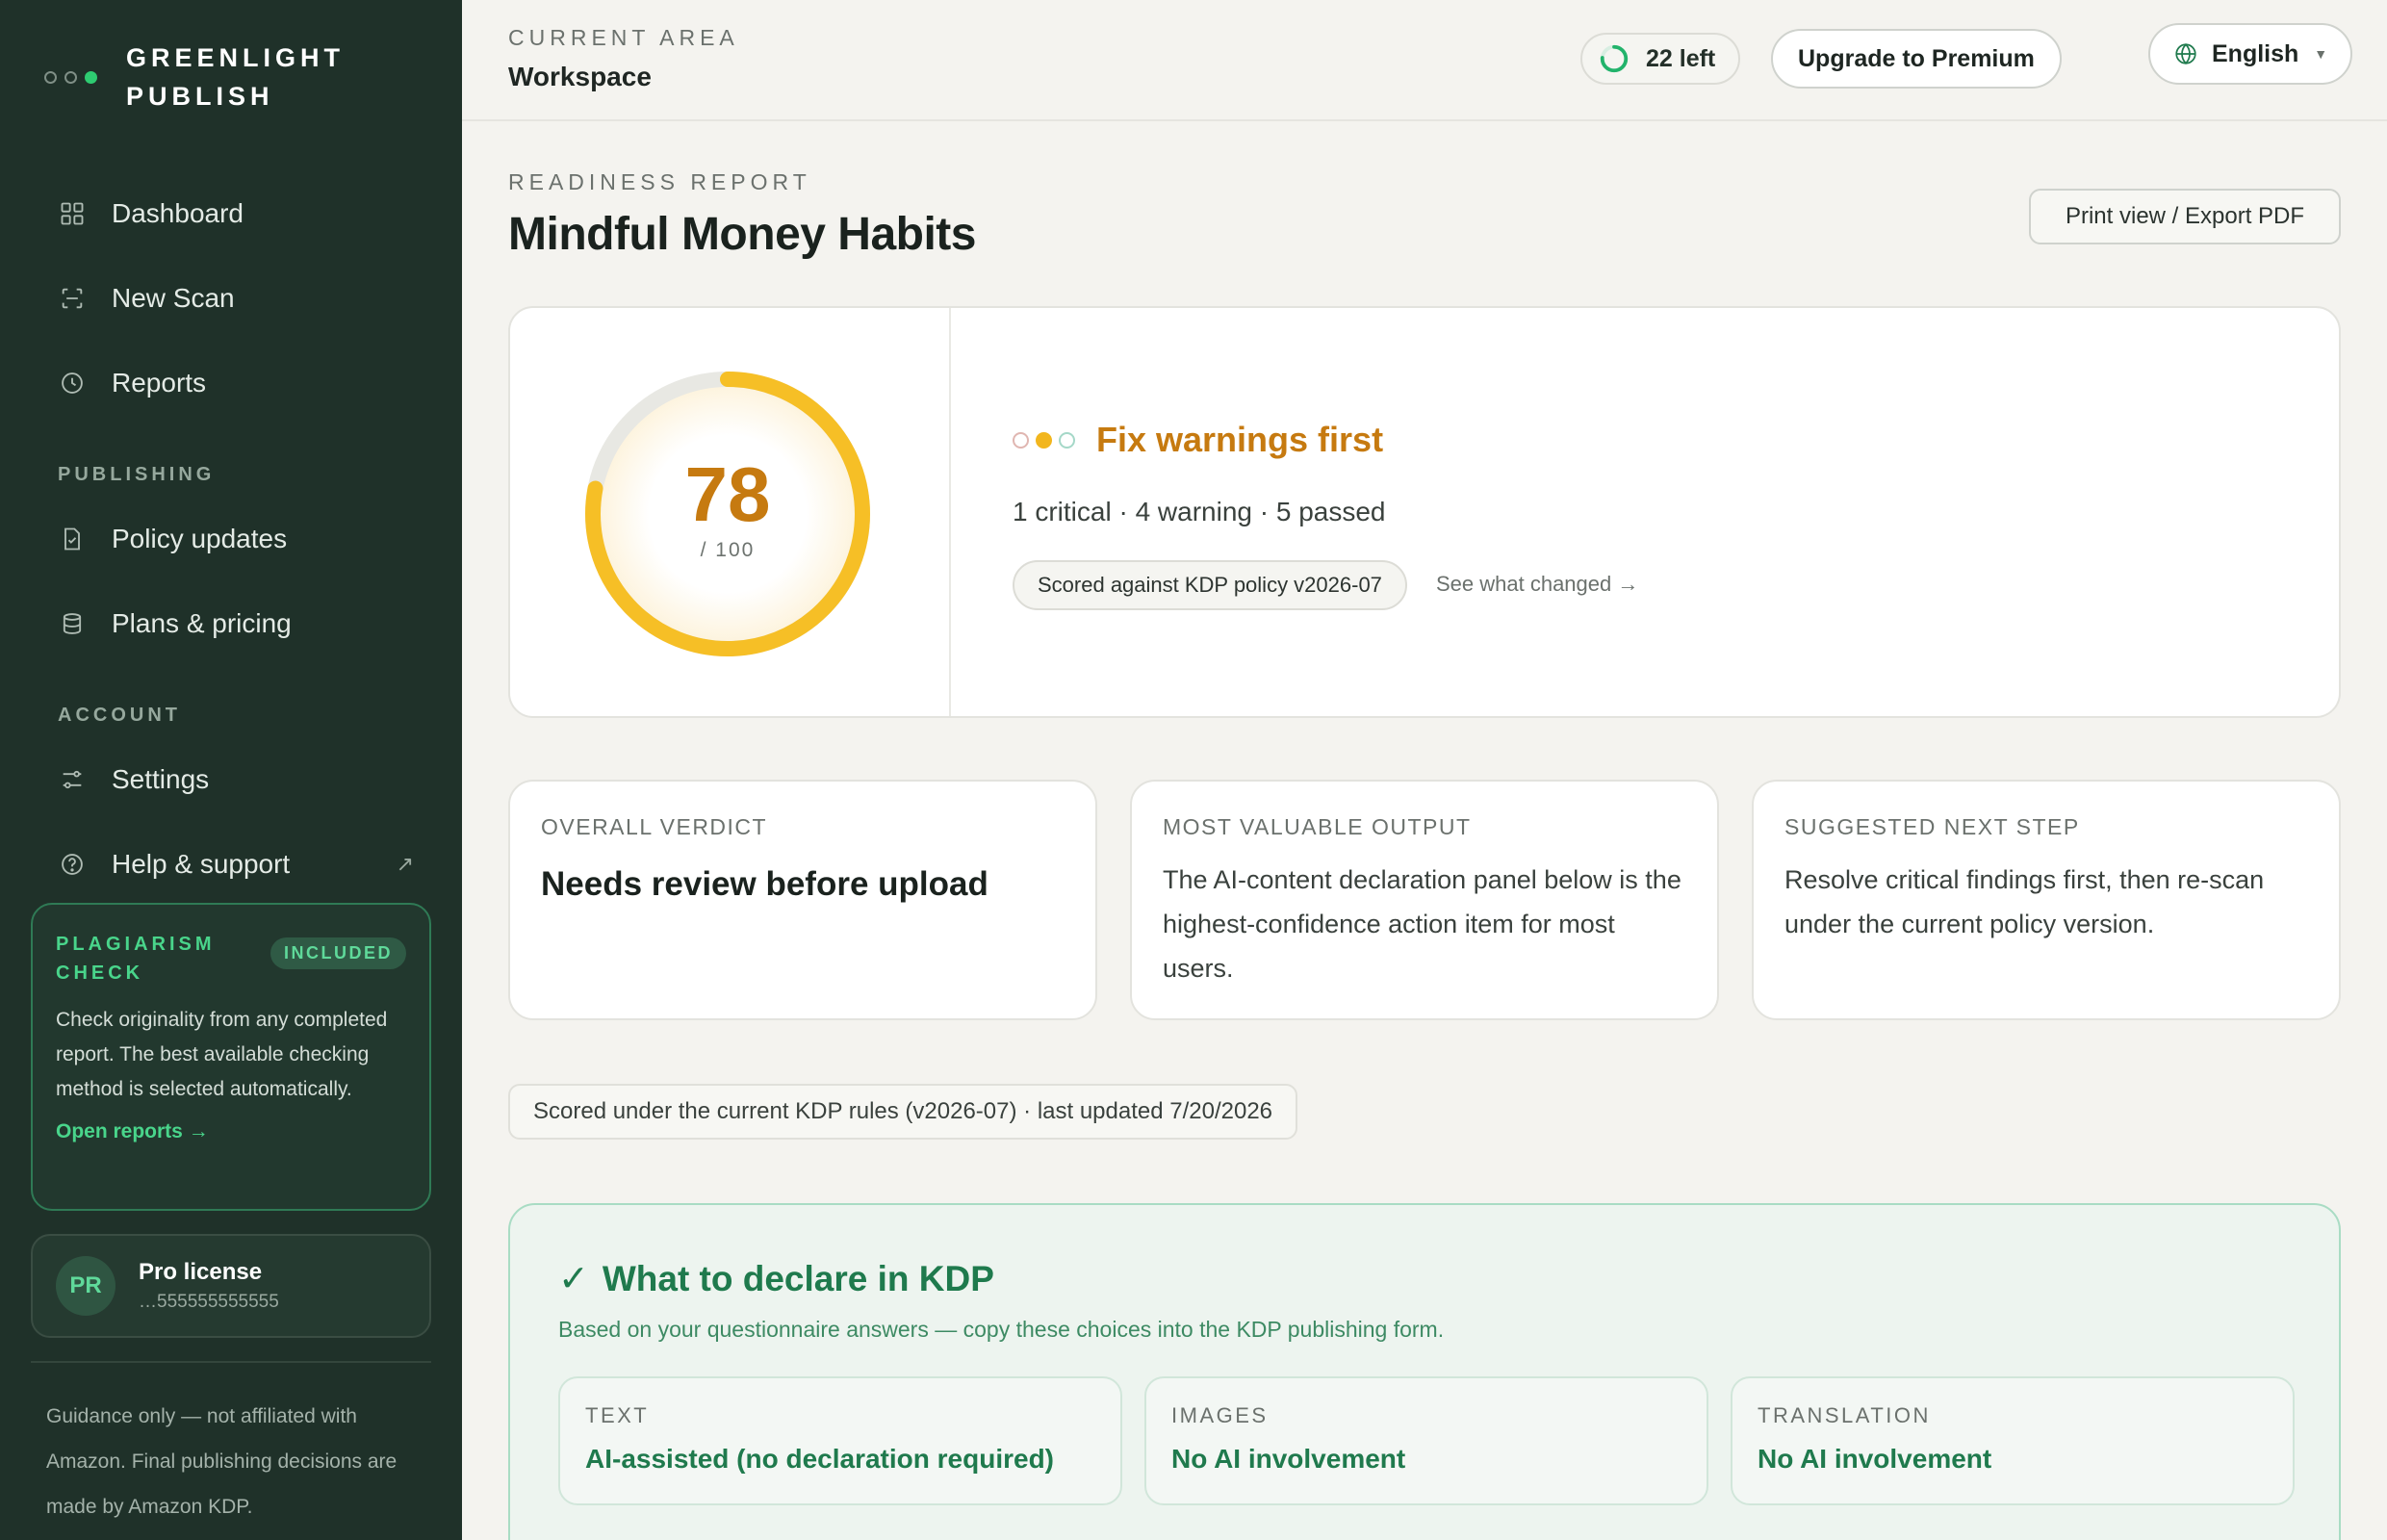  I want to click on current-area-label: CURRENT AREA, so click(623, 37).